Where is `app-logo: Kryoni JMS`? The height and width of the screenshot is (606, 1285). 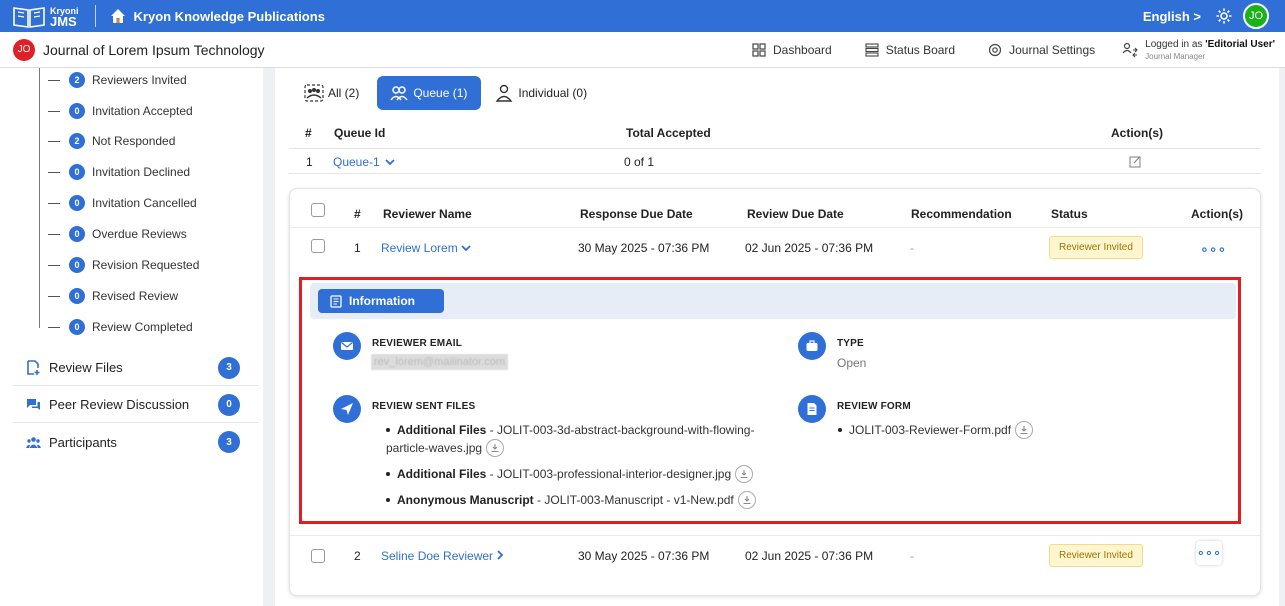
app-logo: Kryoni JMS is located at coordinates (45, 16).